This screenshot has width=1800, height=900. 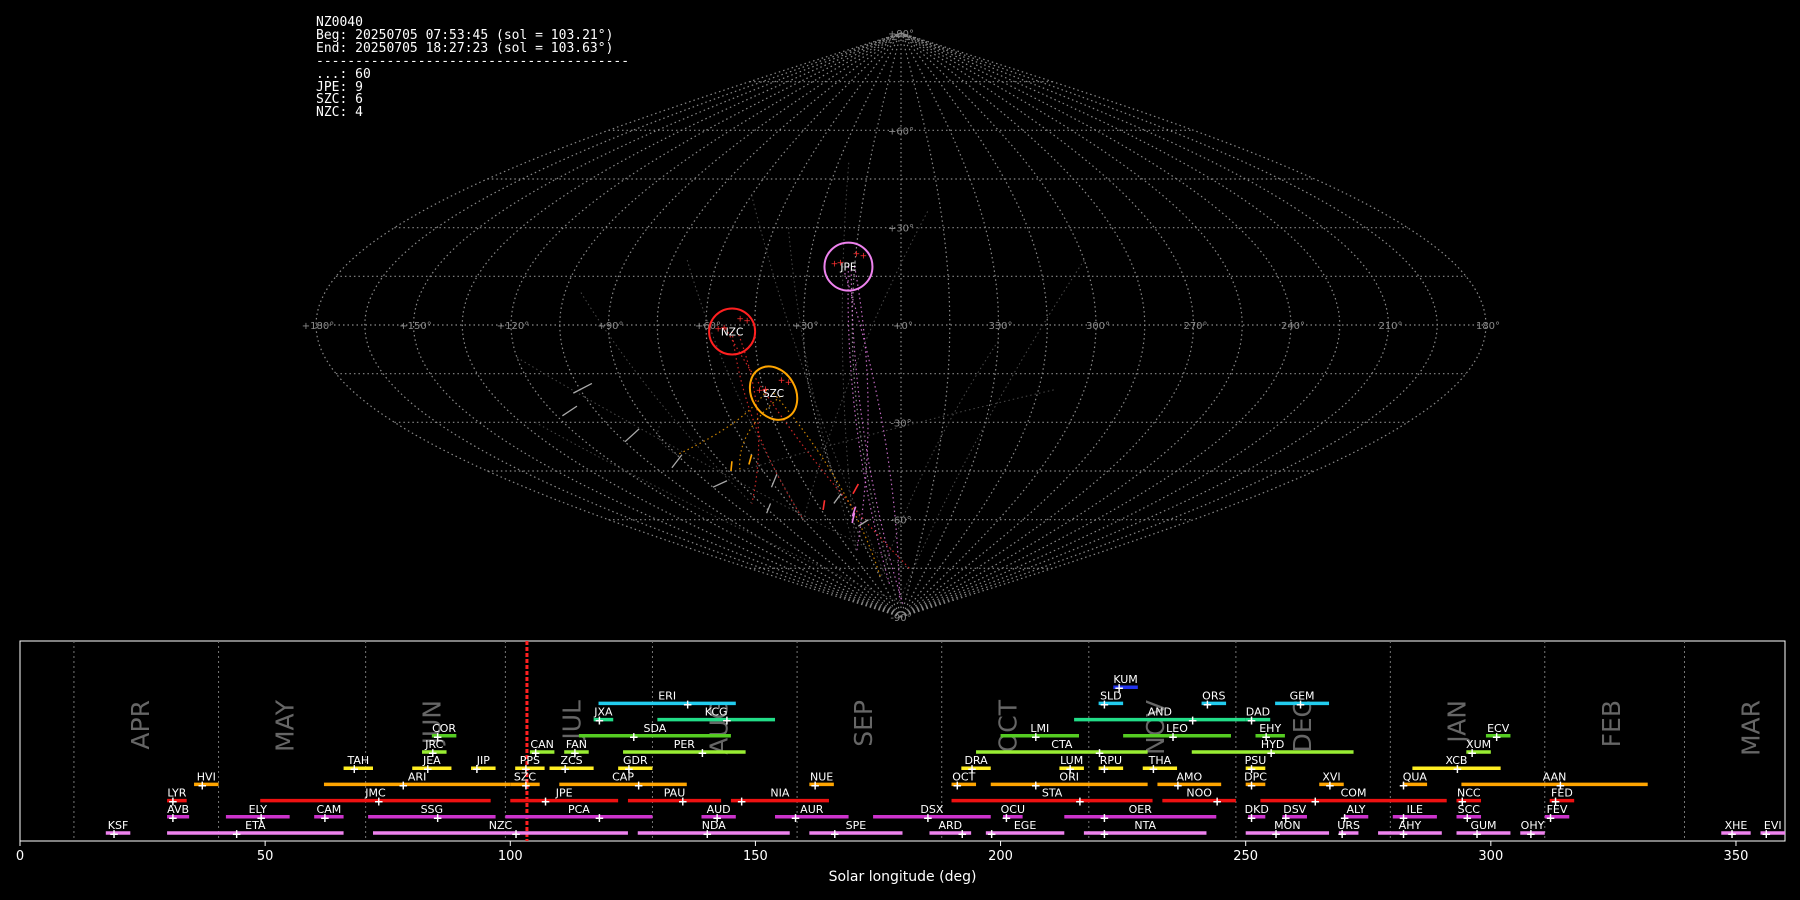 I want to click on shower-label: MON, so click(x=1287, y=825).